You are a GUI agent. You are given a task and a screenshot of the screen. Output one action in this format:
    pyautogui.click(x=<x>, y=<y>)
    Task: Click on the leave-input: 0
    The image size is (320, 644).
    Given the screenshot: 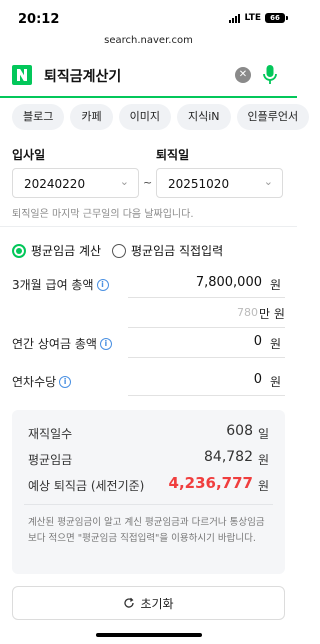 What is the action you would take?
    pyautogui.click(x=201, y=379)
    